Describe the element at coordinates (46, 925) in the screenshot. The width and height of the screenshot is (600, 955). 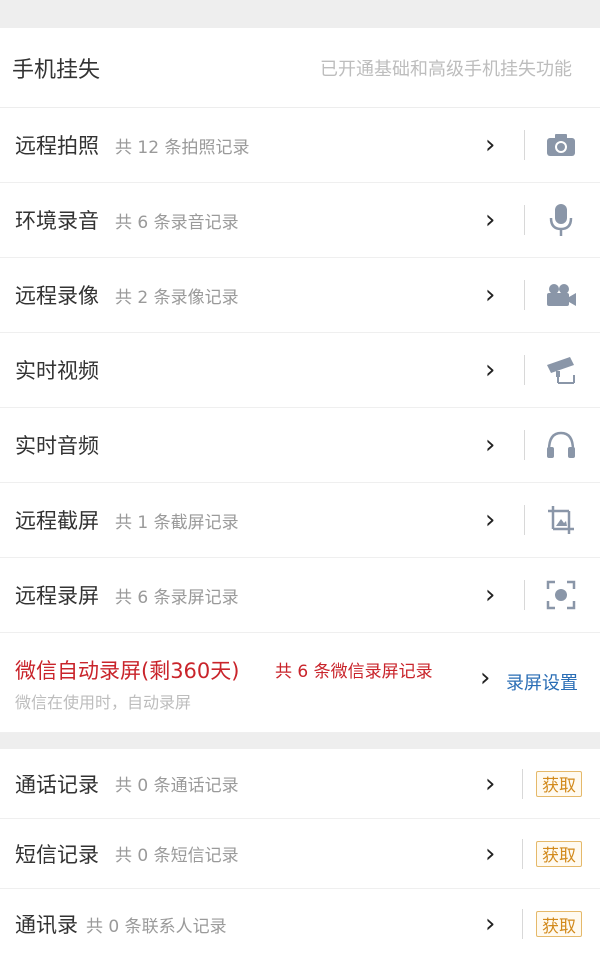
I see `record-title: 通讯录` at that location.